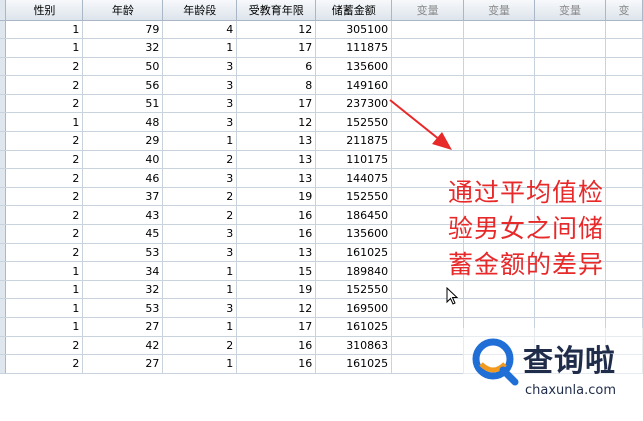 The height and width of the screenshot is (421, 643). Describe the element at coordinates (123, 30) in the screenshot. I see `data-cell: 79` at that location.